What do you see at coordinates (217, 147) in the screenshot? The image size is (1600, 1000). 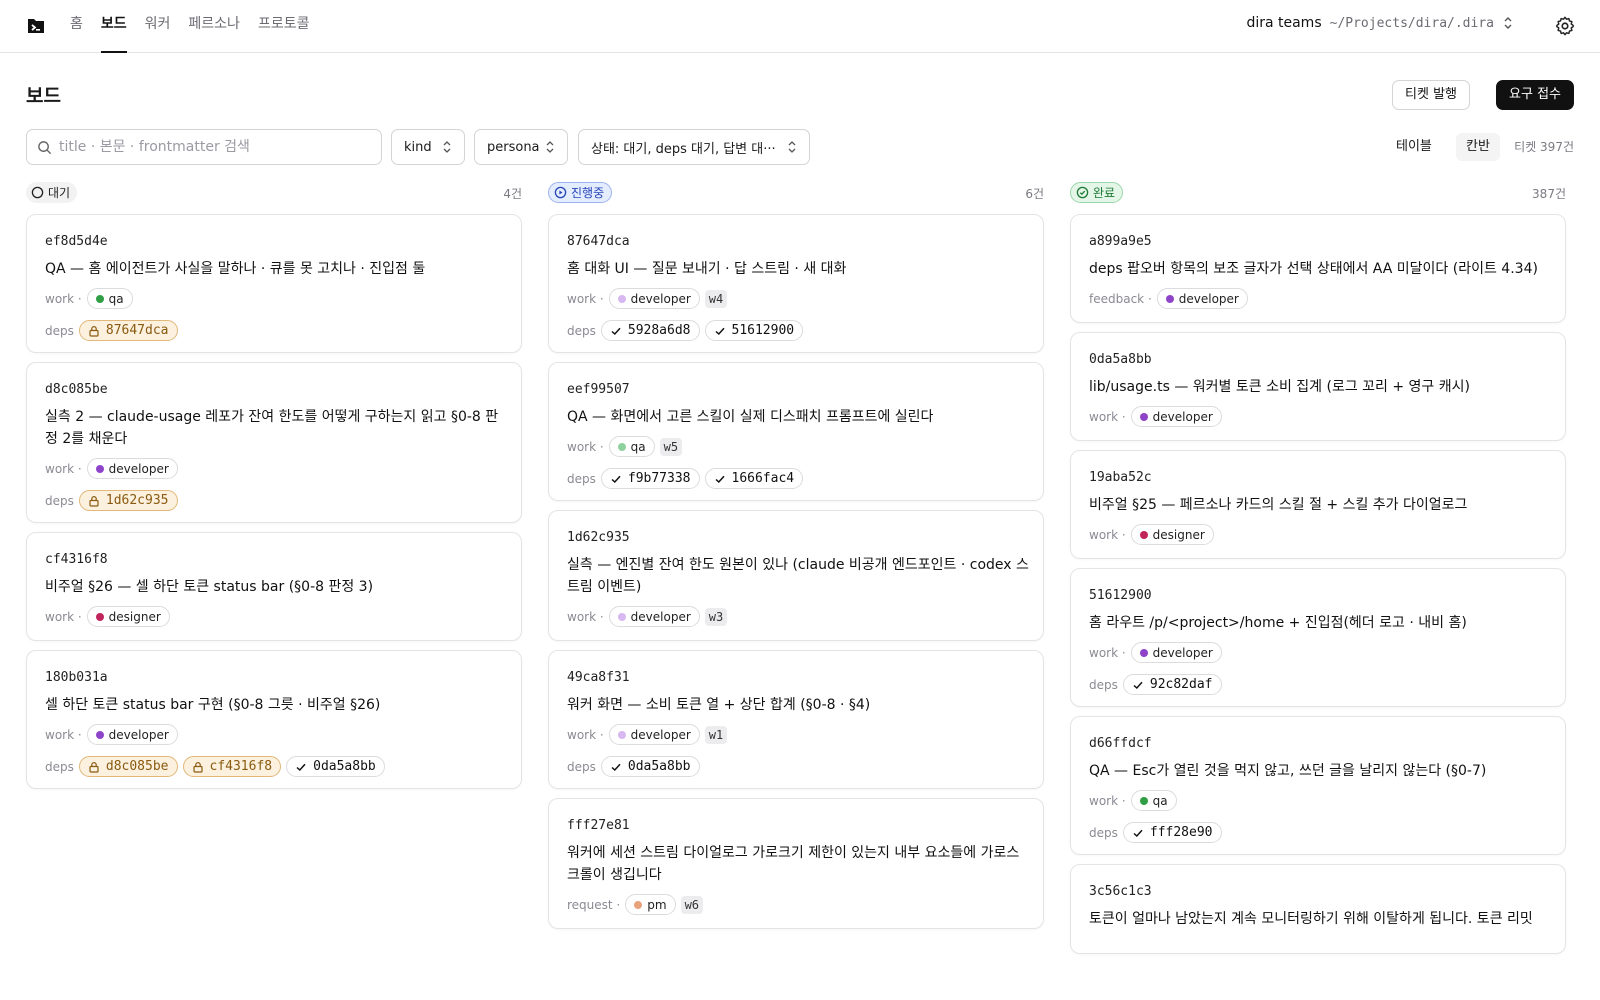 I see `search-input` at bounding box center [217, 147].